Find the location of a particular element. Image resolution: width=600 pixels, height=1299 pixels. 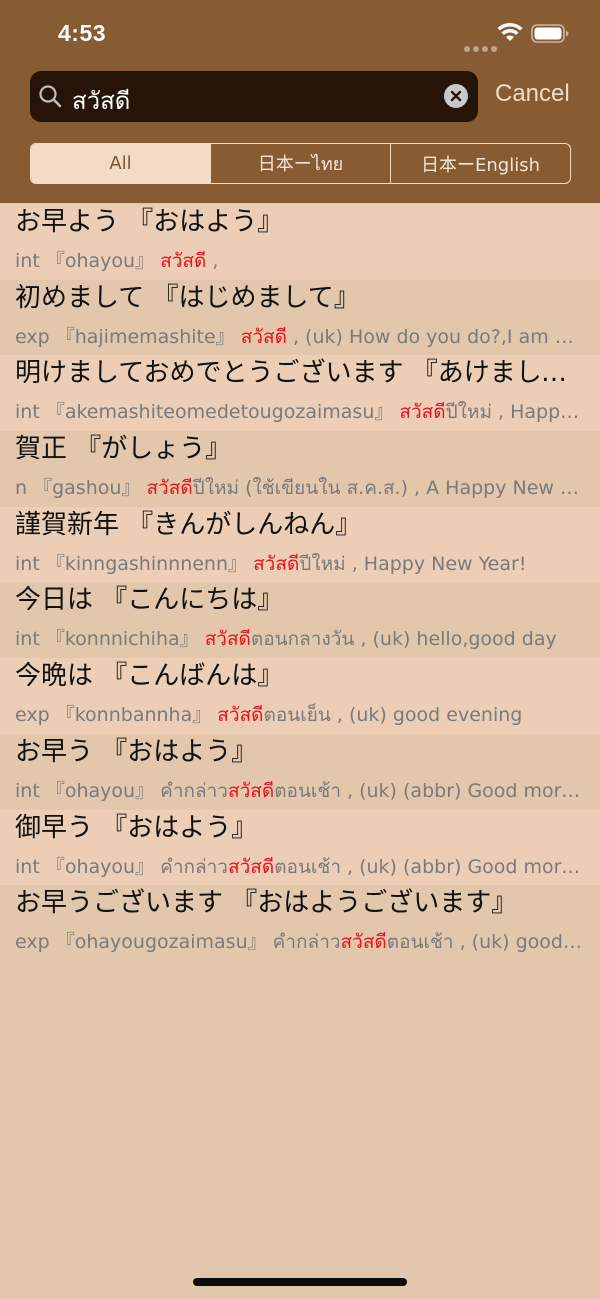

result-reading: 『gashou』 is located at coordinates (87, 488).